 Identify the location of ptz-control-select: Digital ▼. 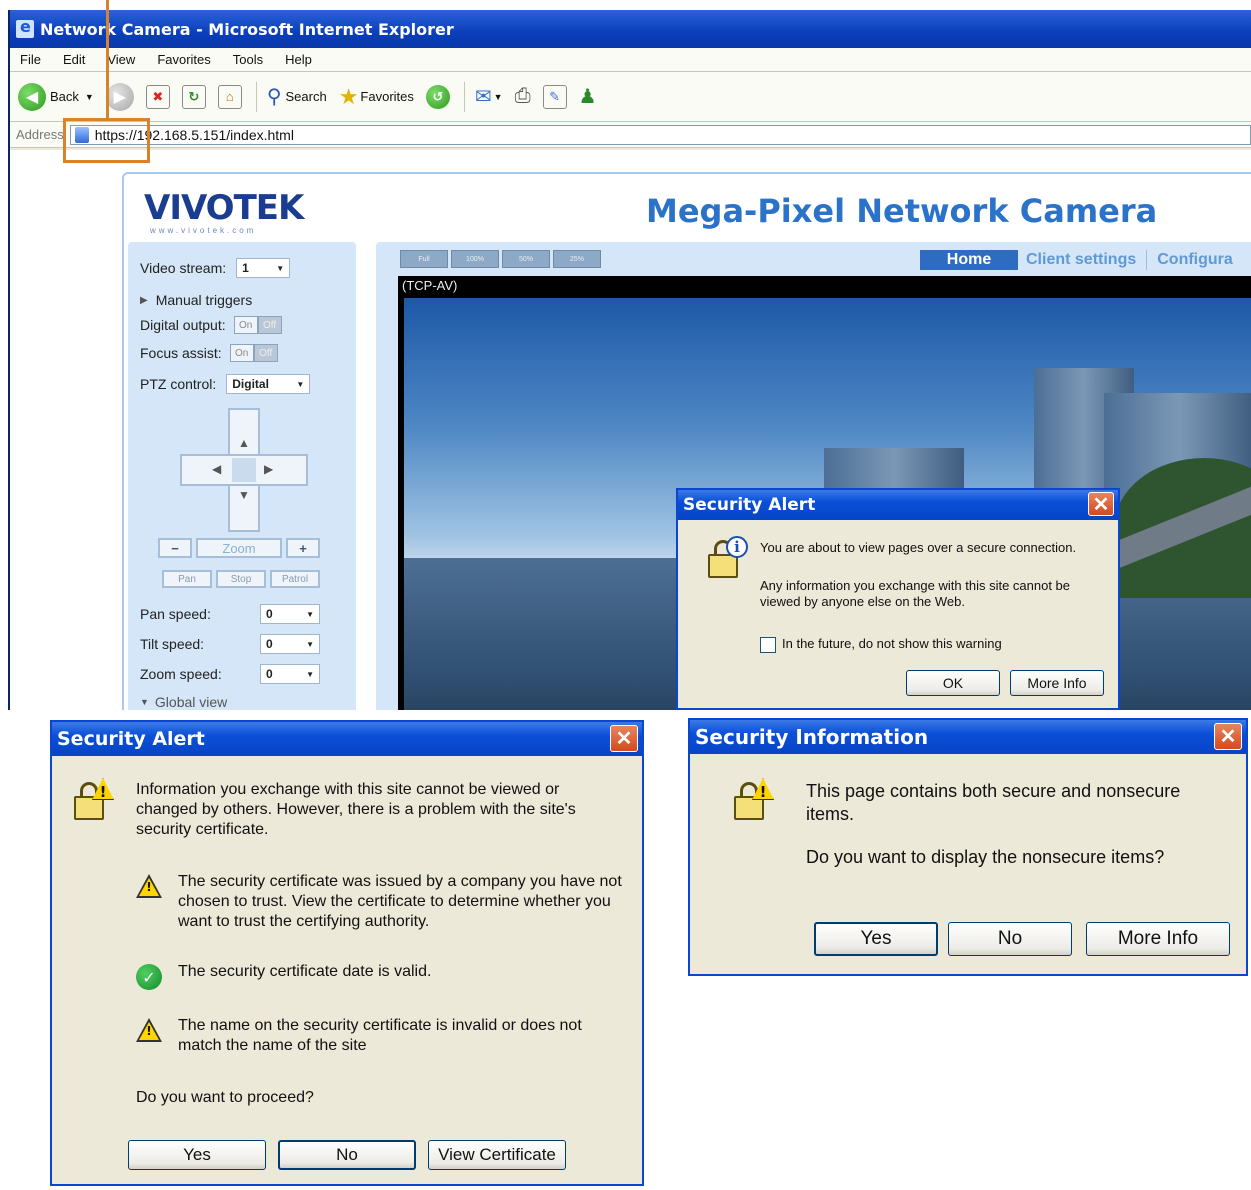
(268, 384).